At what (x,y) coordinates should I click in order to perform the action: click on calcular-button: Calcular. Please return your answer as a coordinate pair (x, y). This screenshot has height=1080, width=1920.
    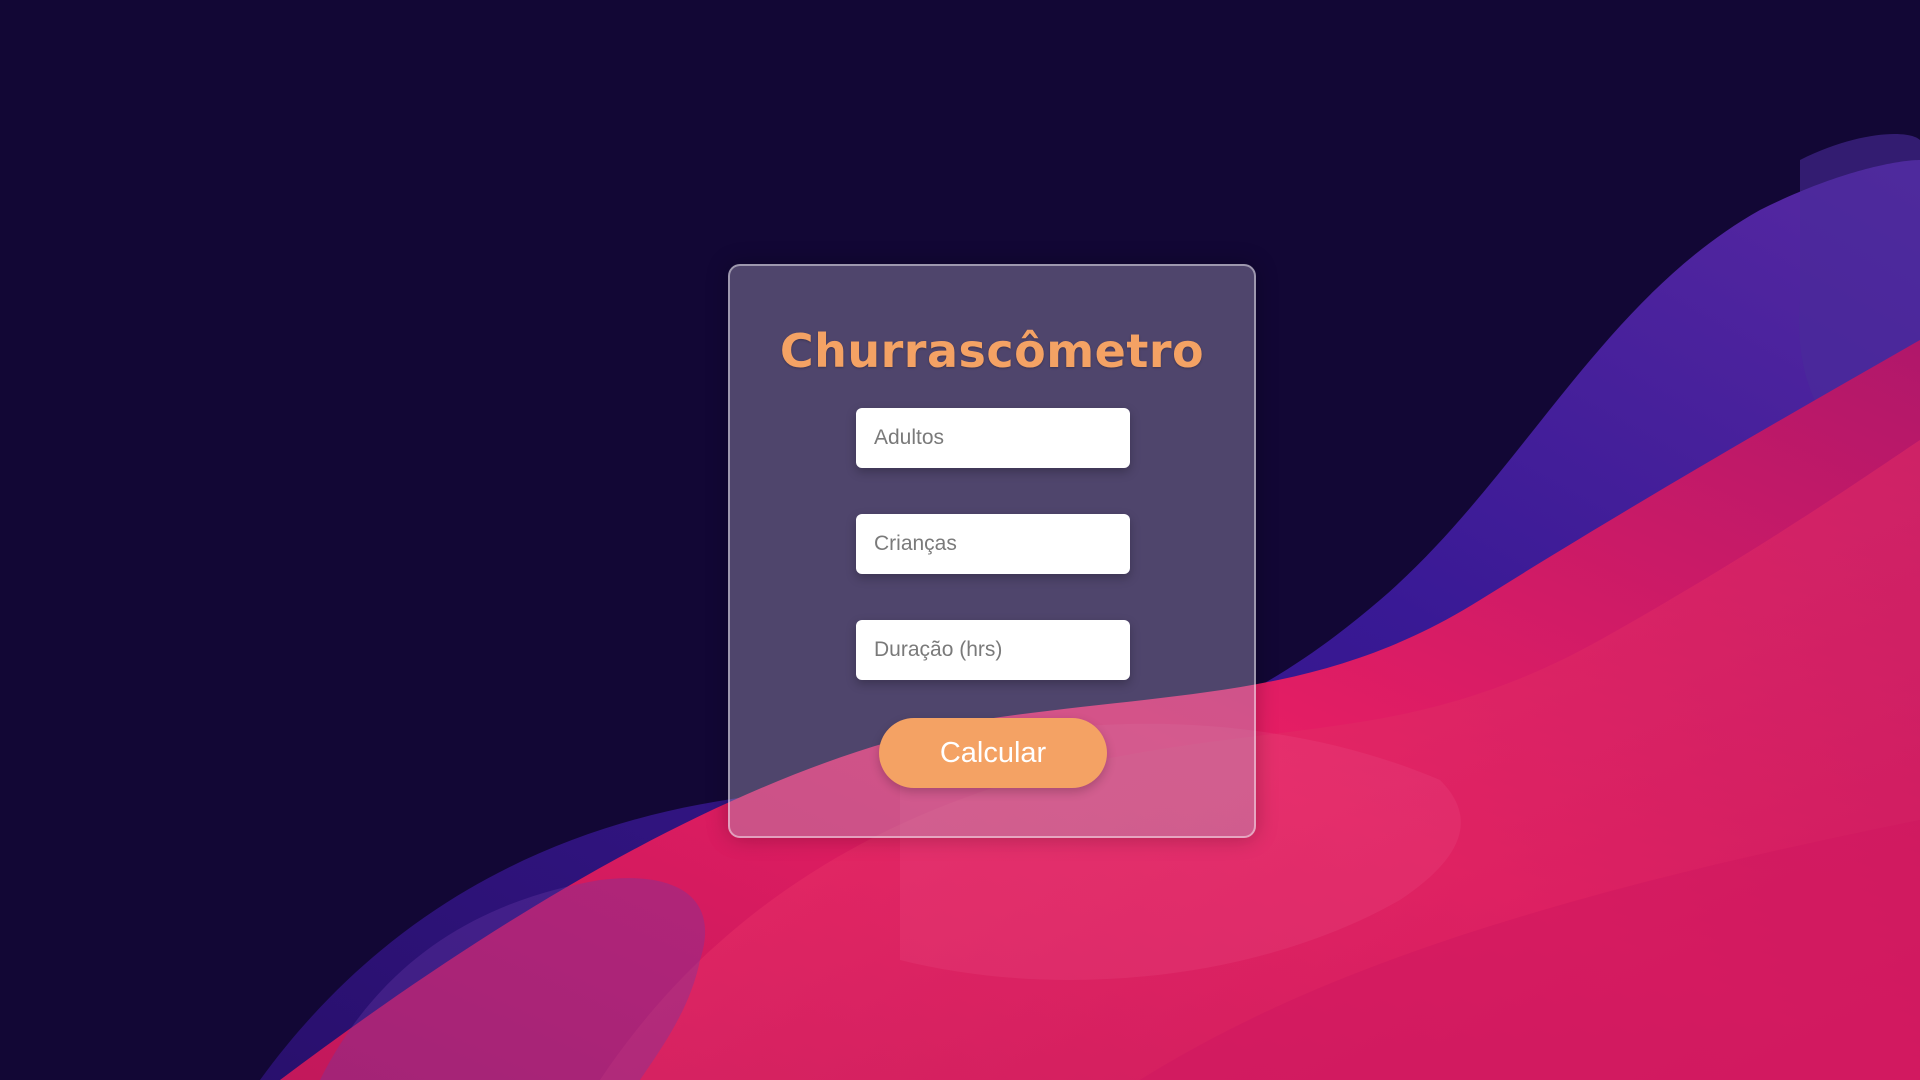
    Looking at the image, I should click on (993, 753).